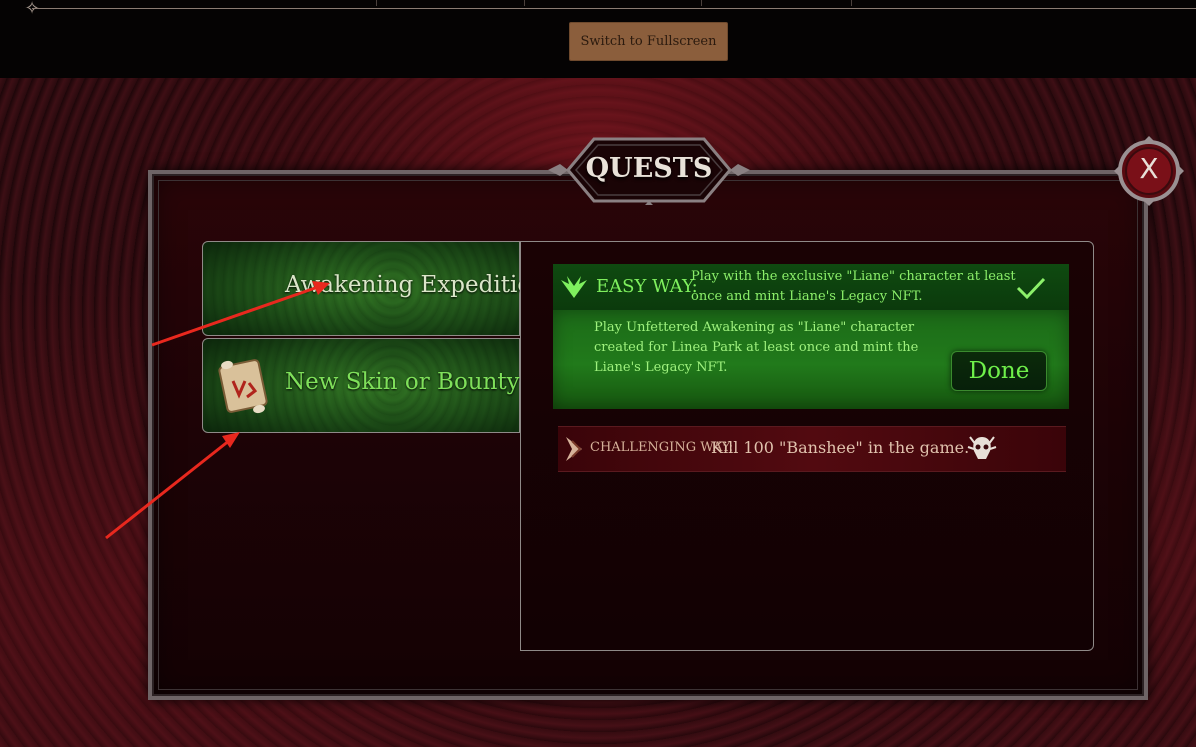 Image resolution: width=1196 pixels, height=747 pixels. I want to click on switch-fullscreen-button: Switch to Fullscreen, so click(648, 41).